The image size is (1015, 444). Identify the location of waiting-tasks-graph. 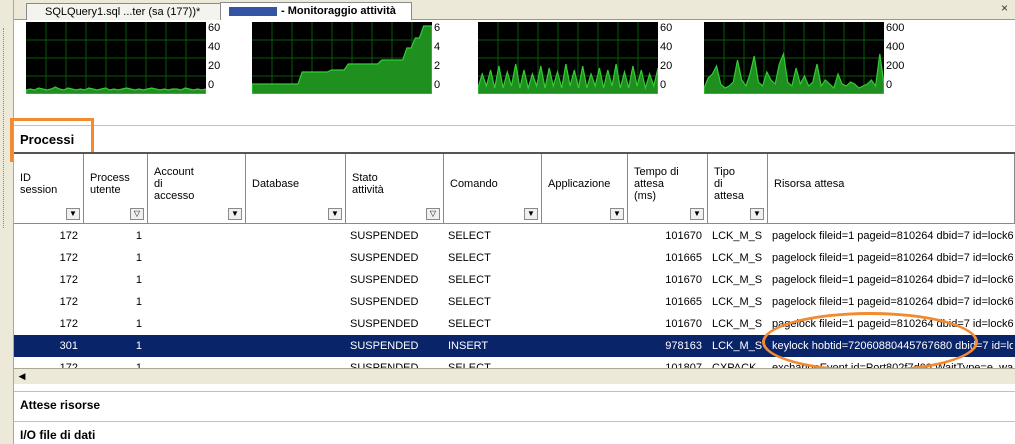
(342, 58).